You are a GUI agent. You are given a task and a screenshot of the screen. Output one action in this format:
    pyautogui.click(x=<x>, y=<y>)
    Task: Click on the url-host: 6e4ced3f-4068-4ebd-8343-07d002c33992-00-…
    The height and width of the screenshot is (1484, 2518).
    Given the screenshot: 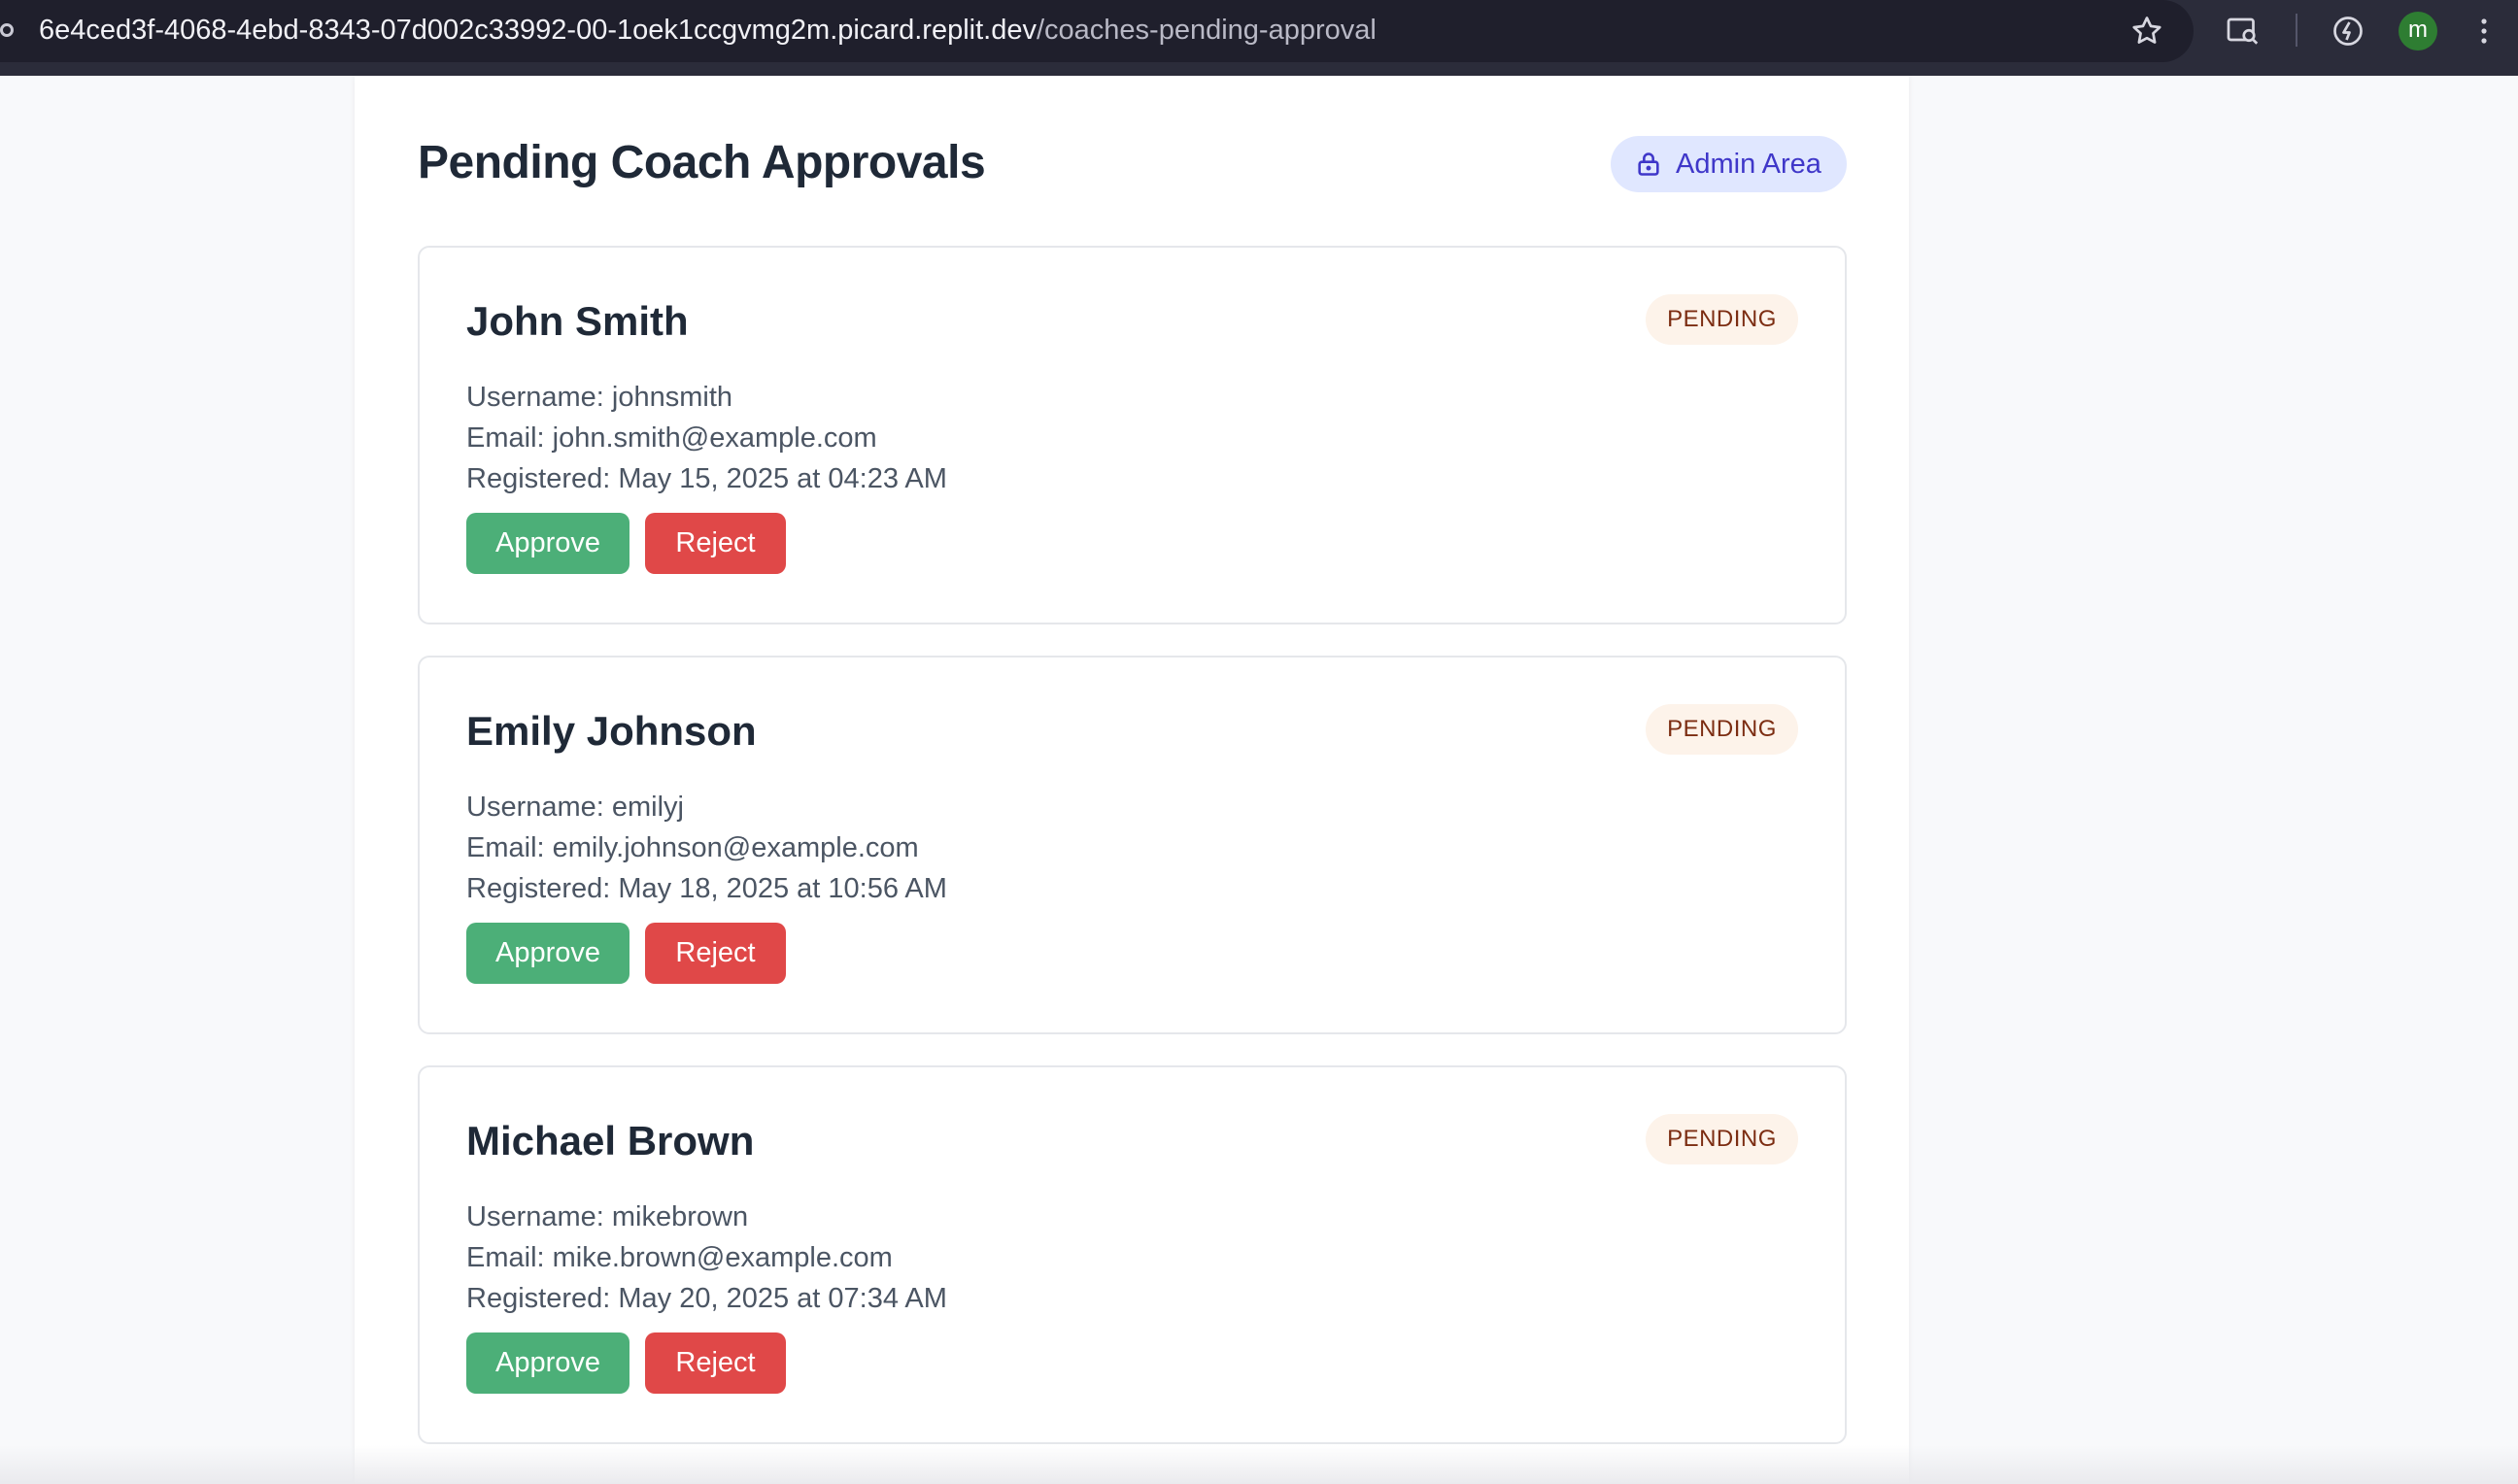 What is the action you would take?
    pyautogui.click(x=538, y=30)
    